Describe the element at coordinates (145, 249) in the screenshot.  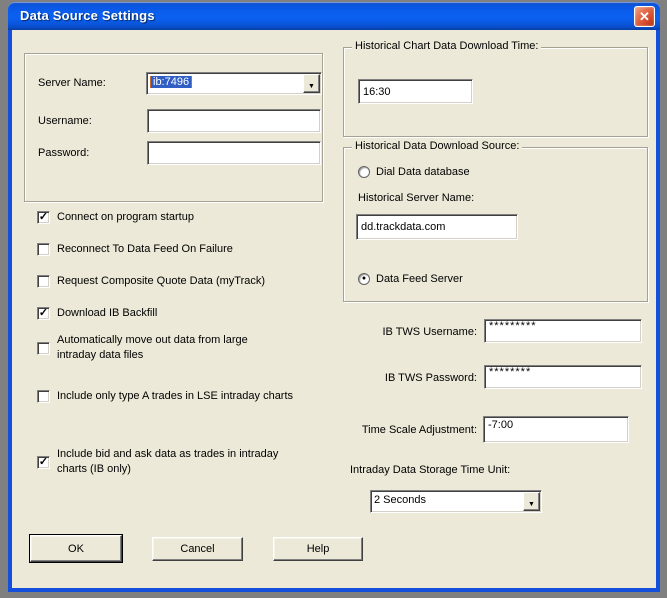
I see `checkbox-label: Reconnect To Data Feed On Failure` at that location.